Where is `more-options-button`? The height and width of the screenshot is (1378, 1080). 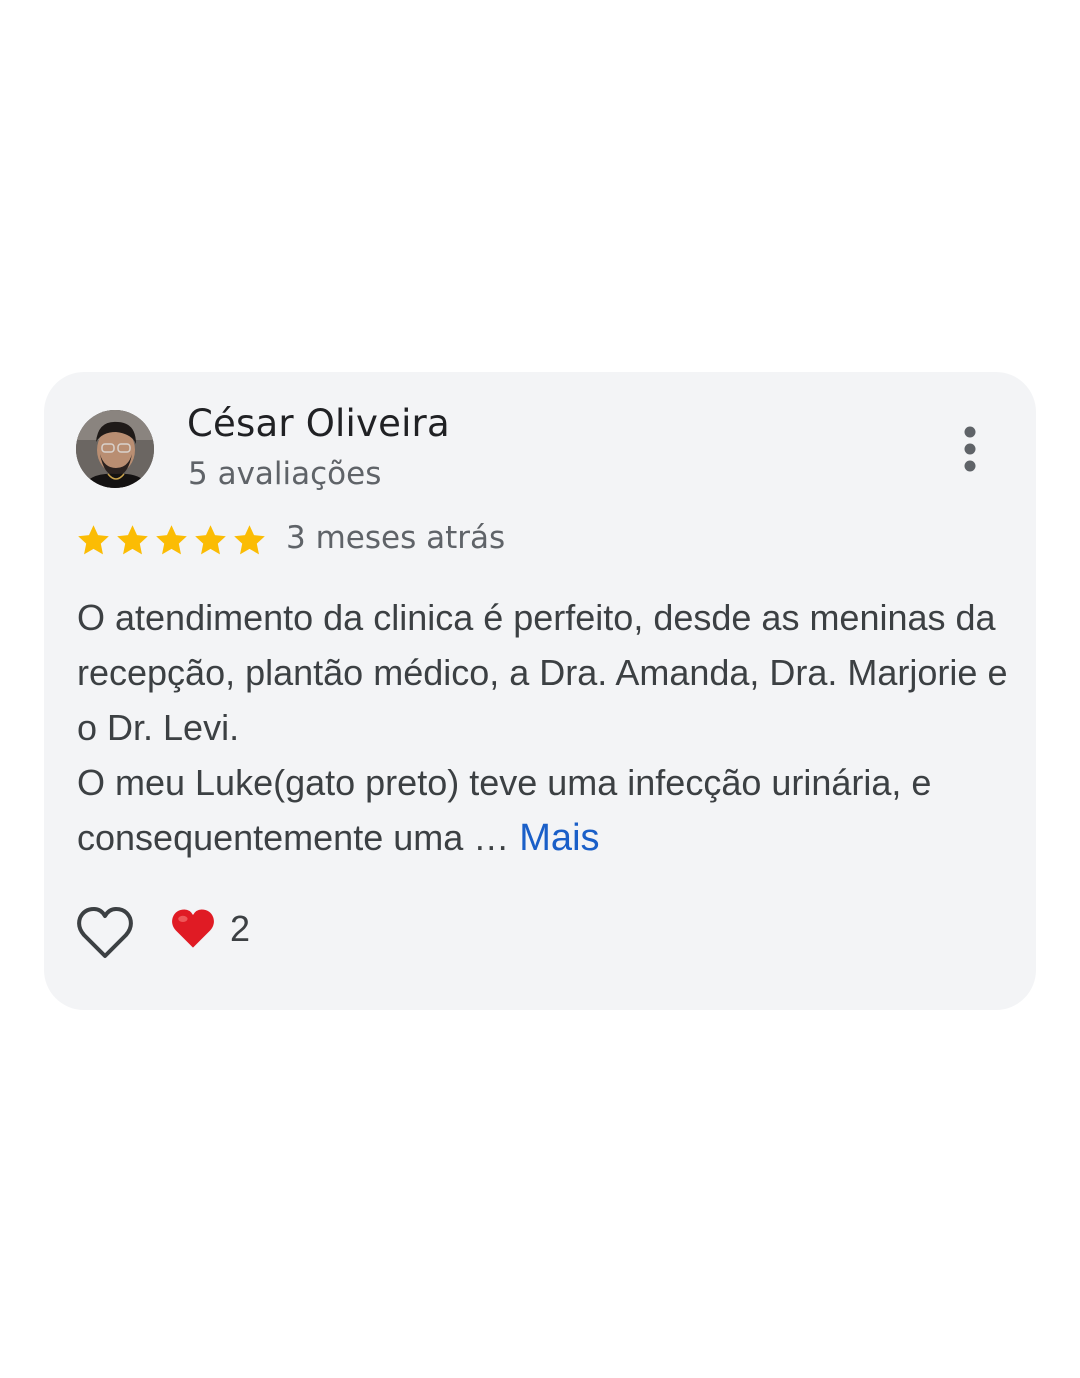
more-options-button is located at coordinates (970, 450).